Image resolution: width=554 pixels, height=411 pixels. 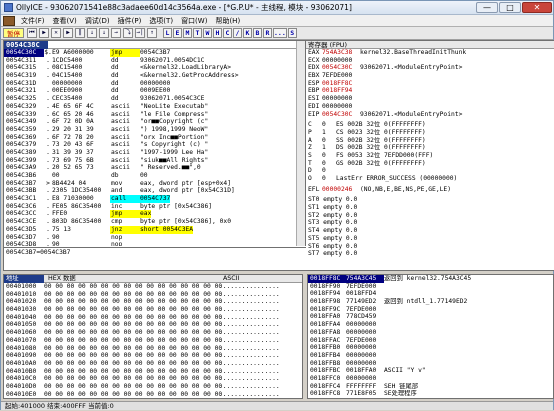 I want to click on trace-over-icon: ⤵, so click(x=128, y=33).